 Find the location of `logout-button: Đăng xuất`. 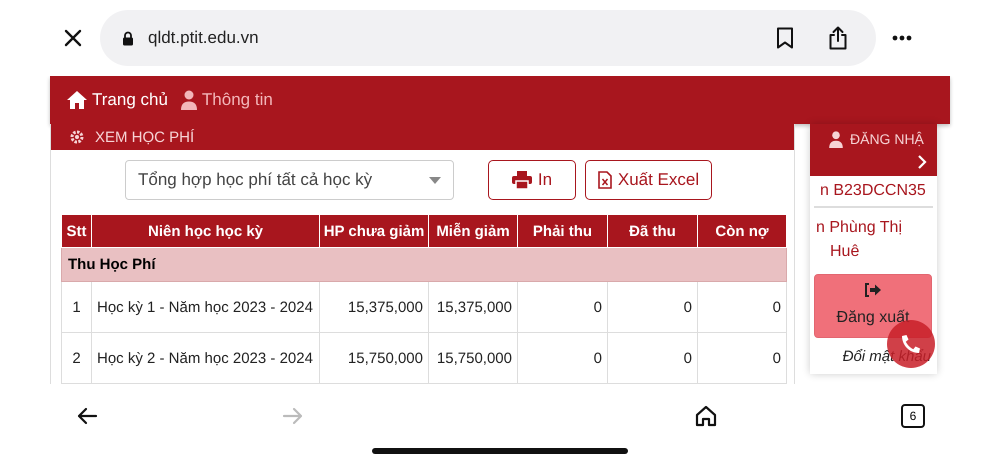

logout-button: Đăng xuất is located at coordinates (873, 306).